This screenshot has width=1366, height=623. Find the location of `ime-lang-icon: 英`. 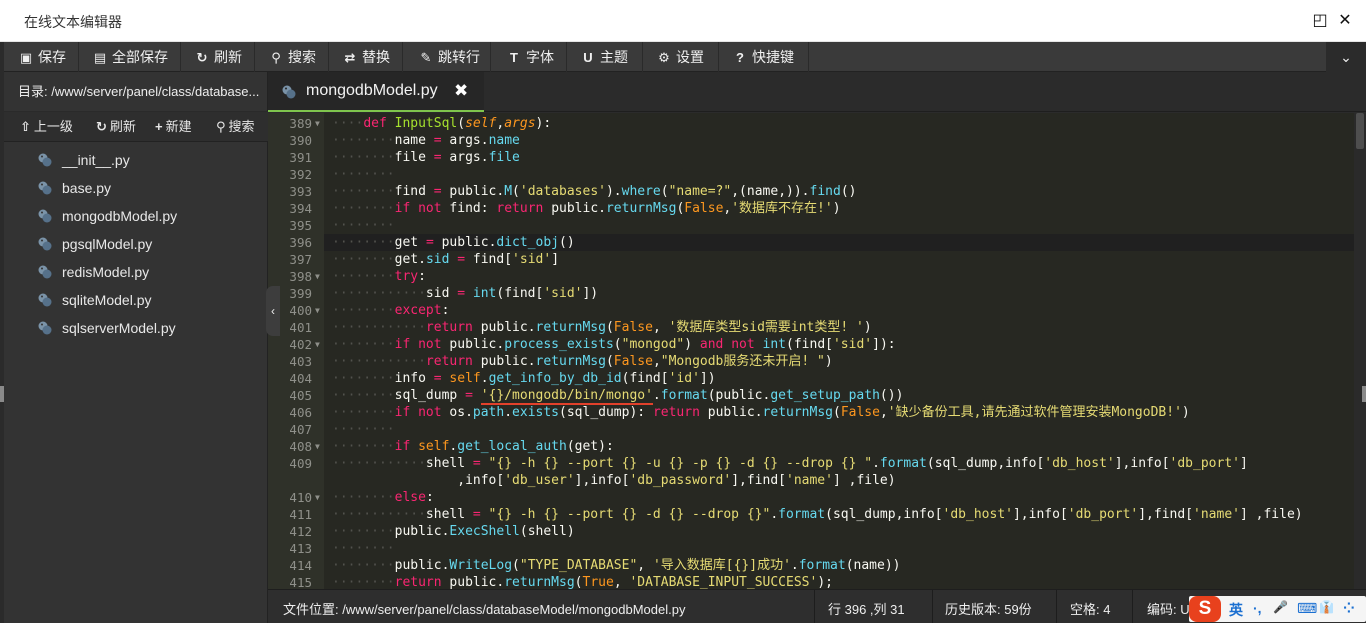

ime-lang-icon: 英 is located at coordinates (1236, 610).